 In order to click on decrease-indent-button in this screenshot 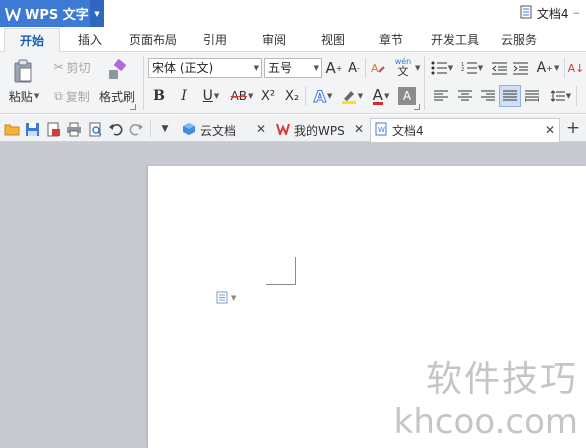, I will do `click(499, 68)`.